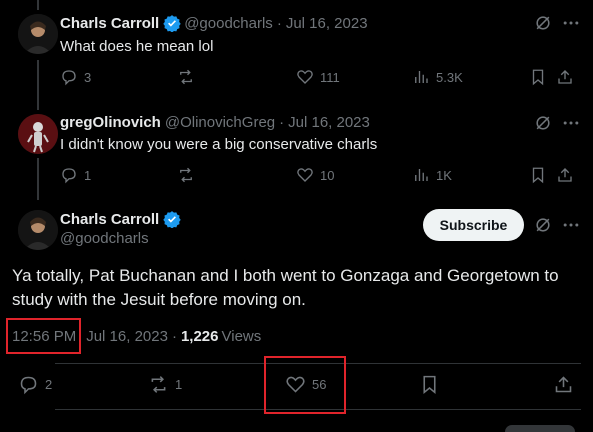 This screenshot has width=593, height=432. I want to click on reply-count: 3, so click(88, 77).